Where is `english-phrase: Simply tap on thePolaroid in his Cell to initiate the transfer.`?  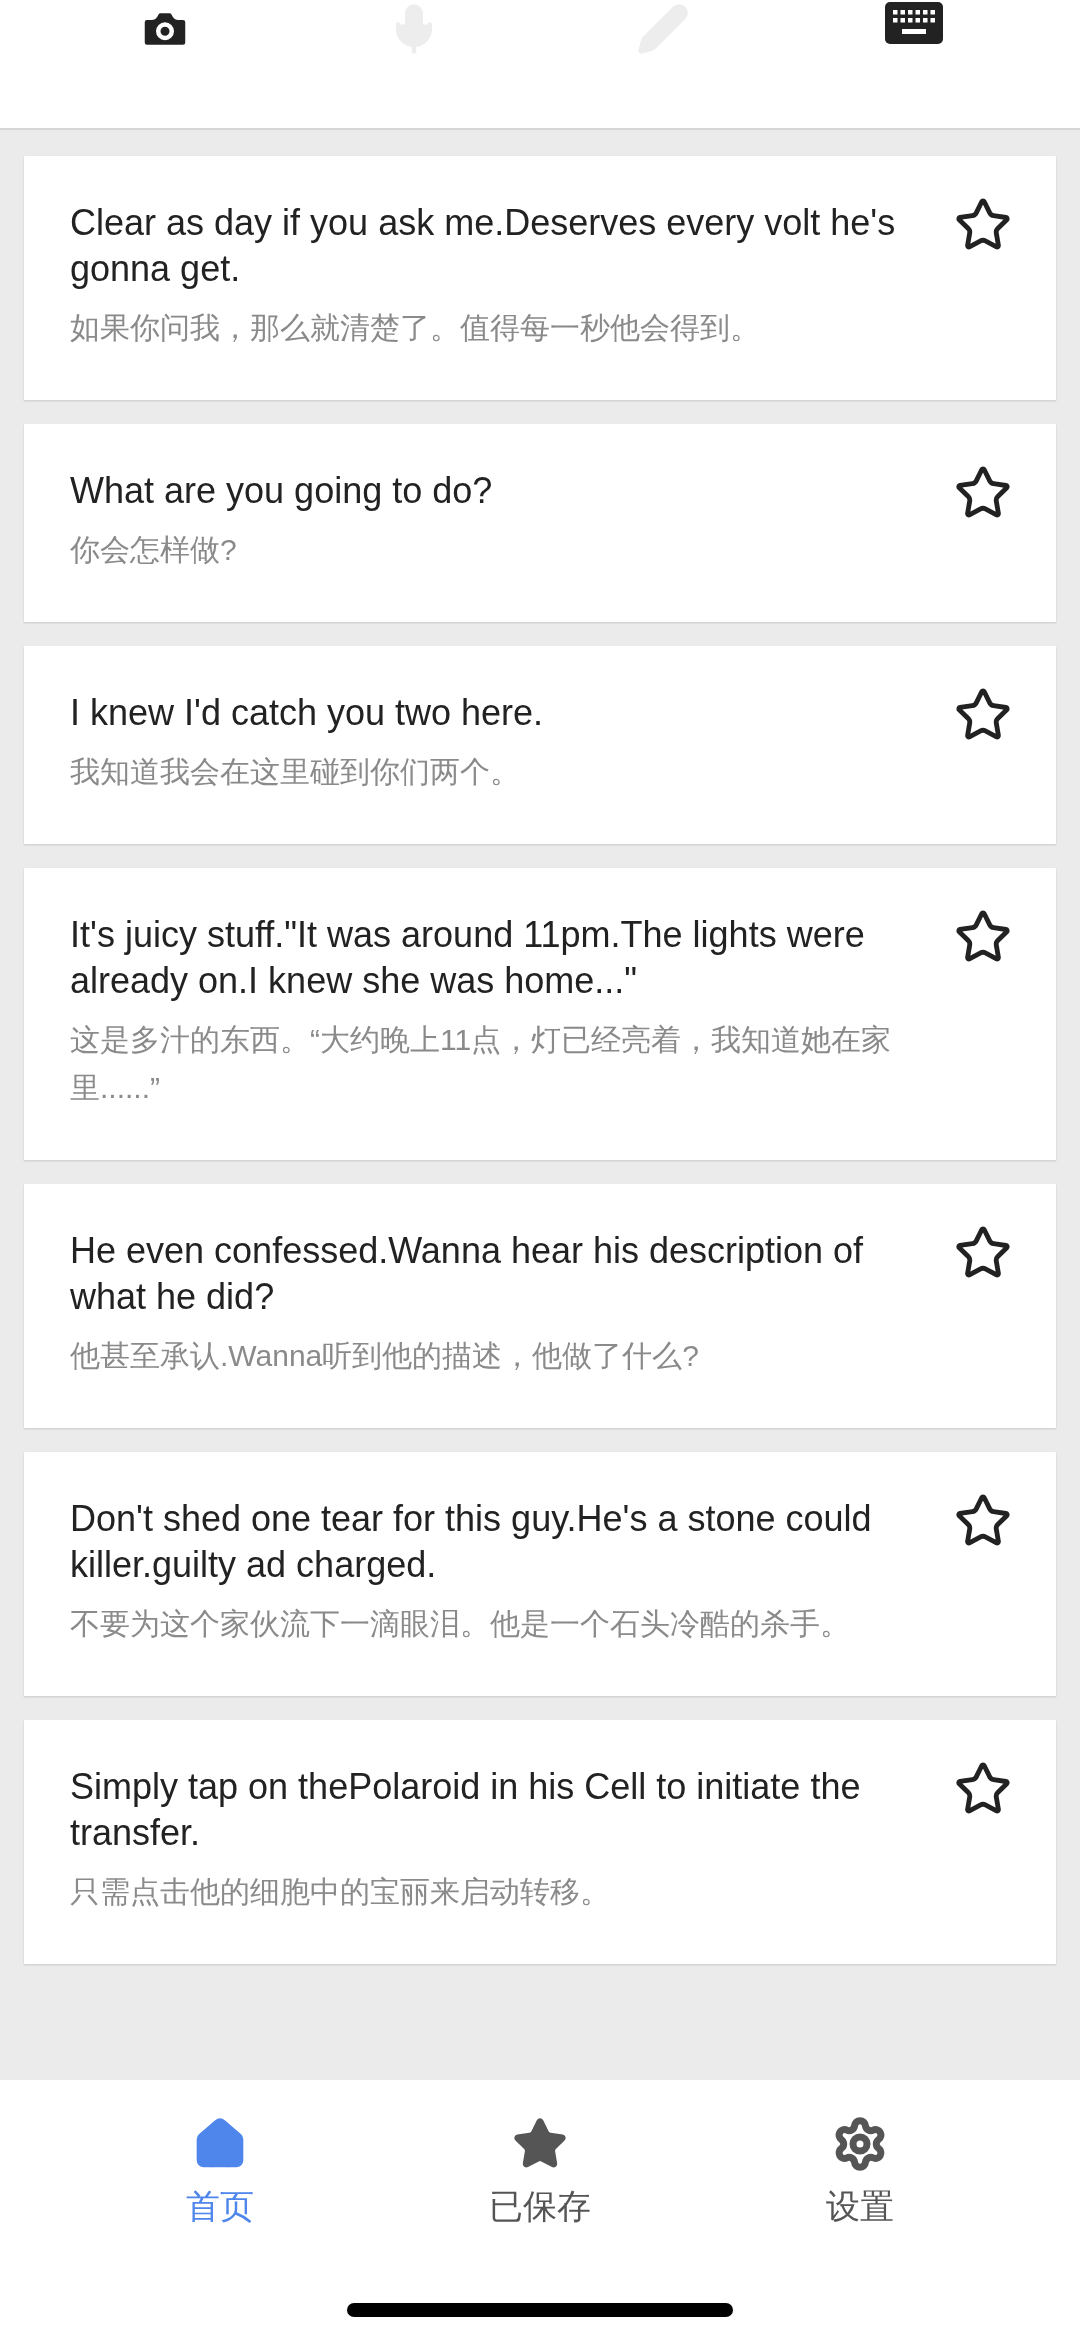
english-phrase: Simply tap on thePolaroid in his Cell to initiate the transfer. is located at coordinates (466, 1810).